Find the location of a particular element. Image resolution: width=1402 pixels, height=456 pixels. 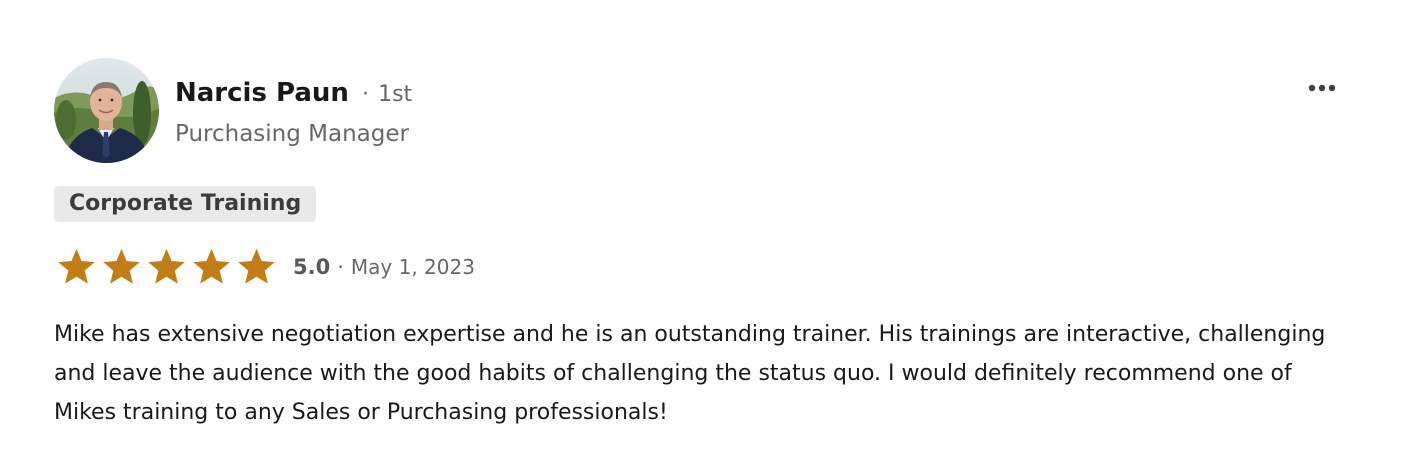

reviewer-name-line: Narcis Paun · 1st is located at coordinates (293, 94).